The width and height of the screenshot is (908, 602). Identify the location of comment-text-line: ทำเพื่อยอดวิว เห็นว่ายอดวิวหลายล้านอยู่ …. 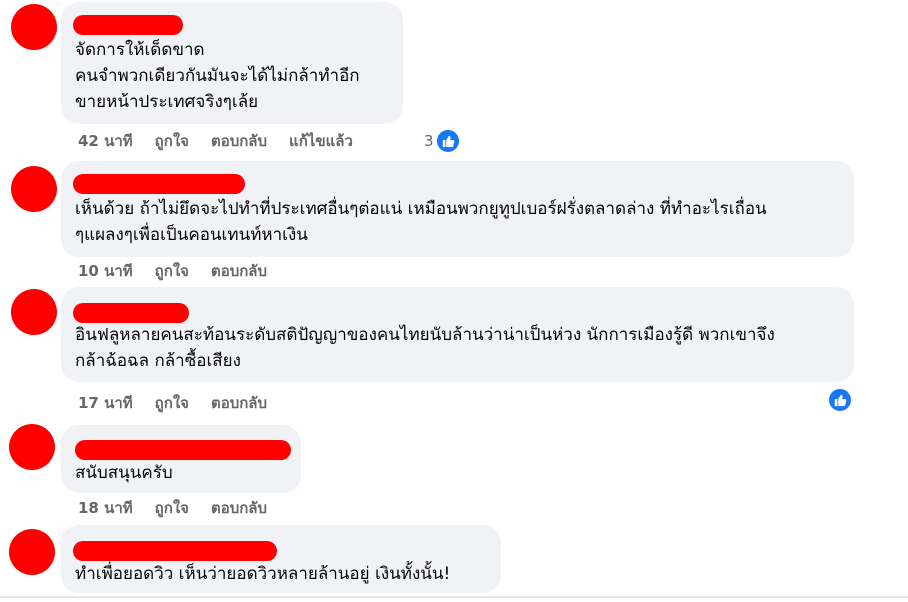
(263, 574).